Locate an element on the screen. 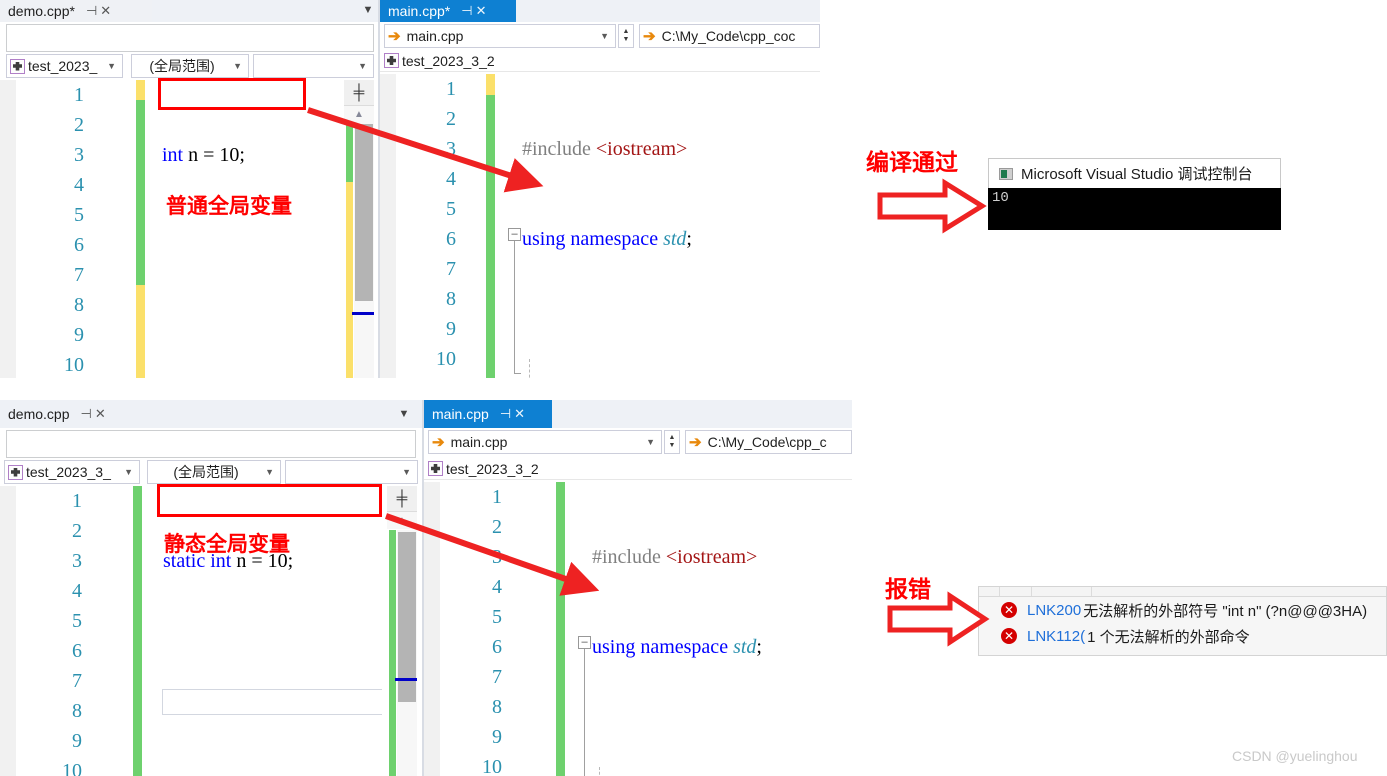 This screenshot has height=776, width=1387. compile-pass-label: 编译通过 is located at coordinates (912, 162).